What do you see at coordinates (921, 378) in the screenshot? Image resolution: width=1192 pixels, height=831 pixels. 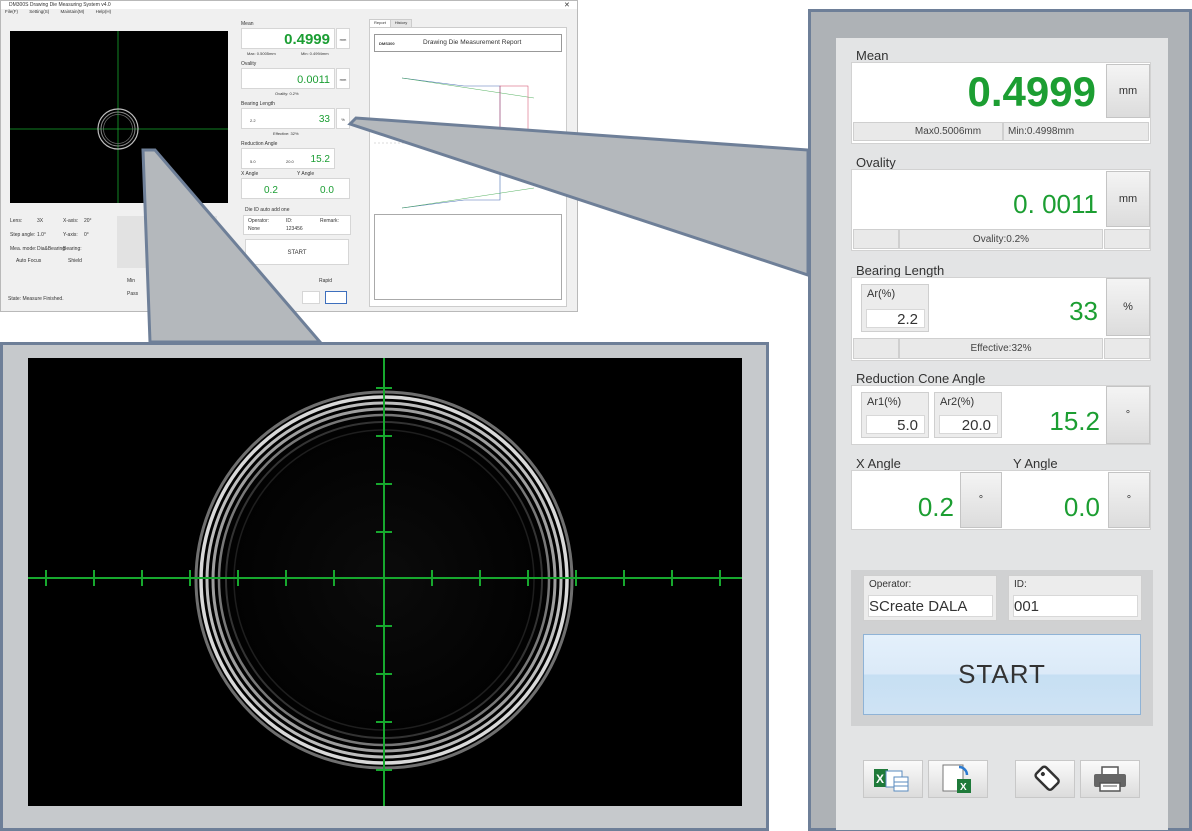 I see `reduction-label: Reduction Cone Angle` at bounding box center [921, 378].